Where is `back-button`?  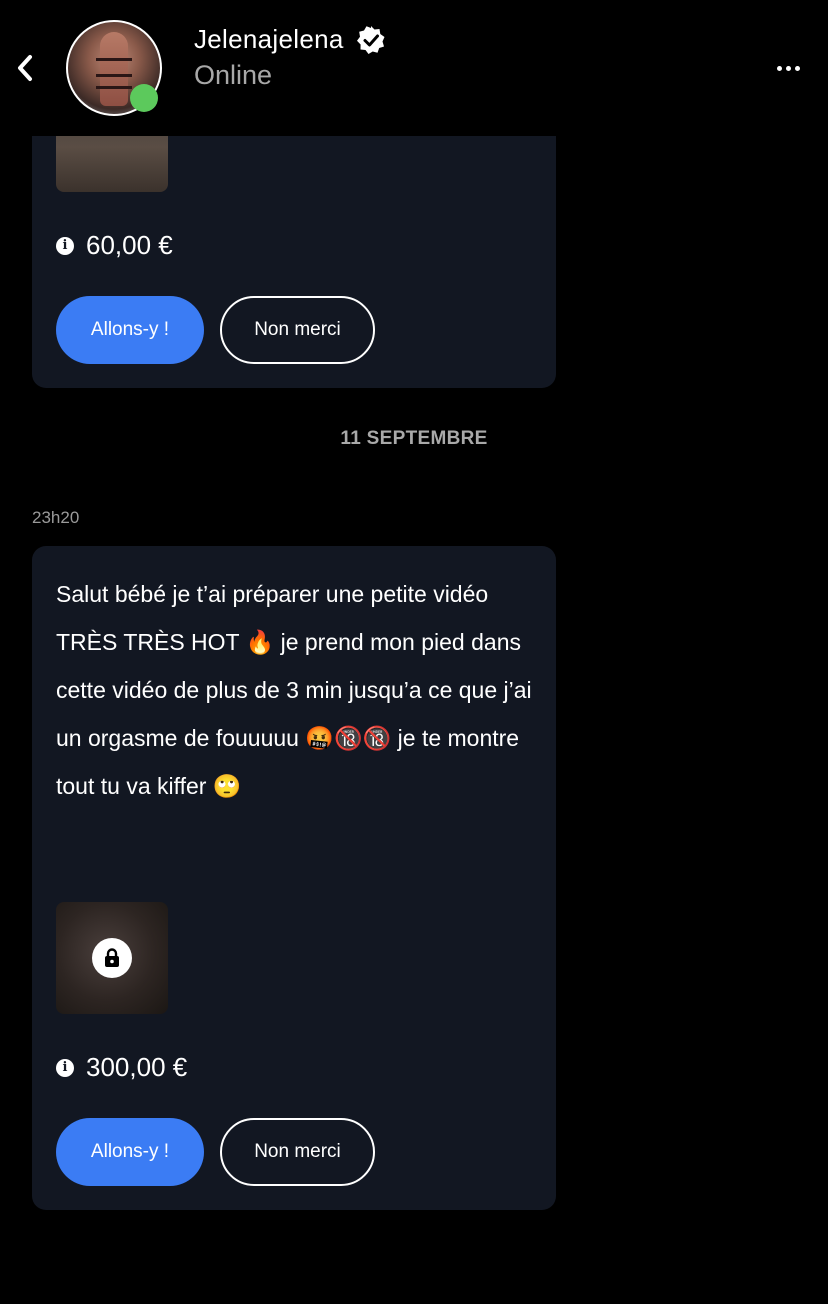
back-button is located at coordinates (25, 68).